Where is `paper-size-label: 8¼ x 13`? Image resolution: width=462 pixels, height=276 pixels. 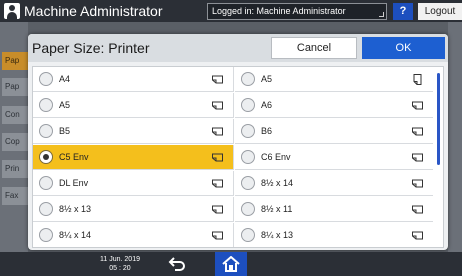 paper-size-label: 8¼ x 13 is located at coordinates (277, 235).